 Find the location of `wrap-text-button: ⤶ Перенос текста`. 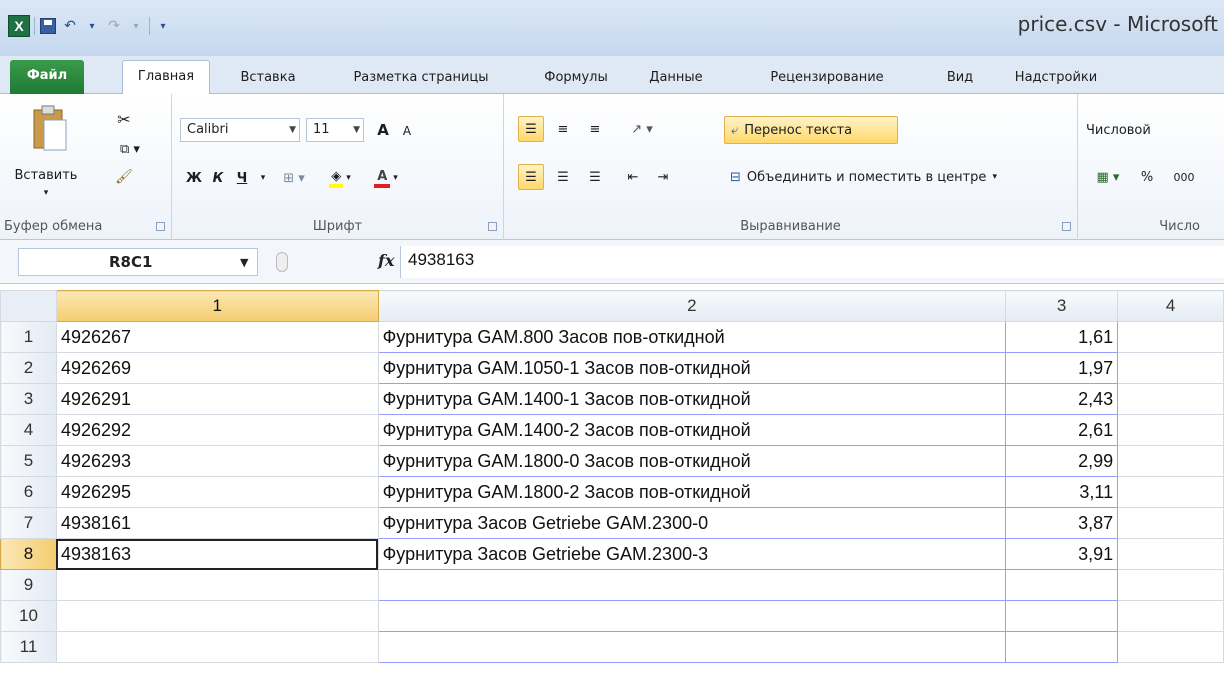

wrap-text-button: ⤶ Перенос текста is located at coordinates (811, 130).